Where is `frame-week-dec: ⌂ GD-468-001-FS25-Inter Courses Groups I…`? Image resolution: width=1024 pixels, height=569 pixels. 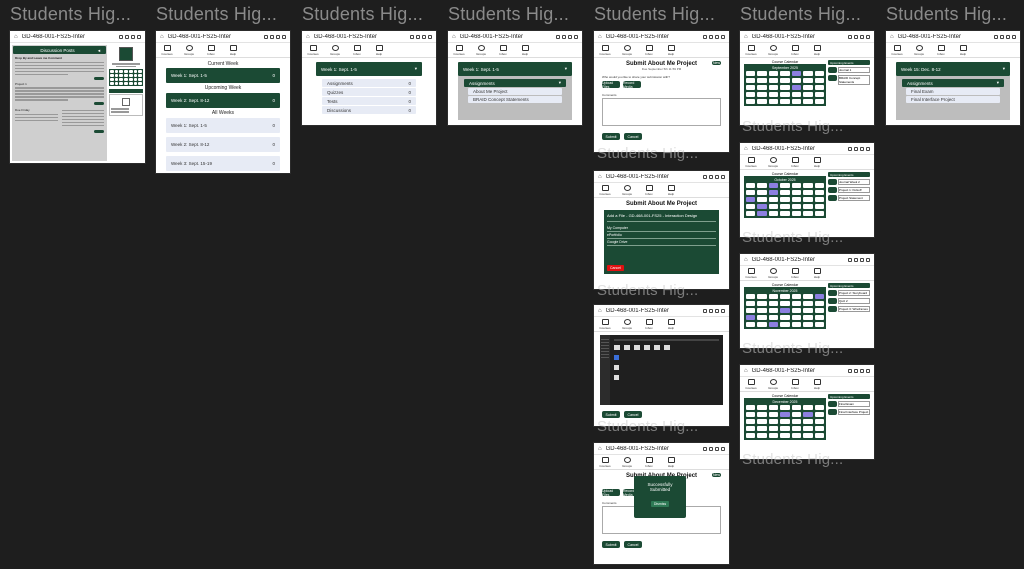
frame-week-dec: ⌂ GD-468-001-FS25-Inter Courses Groups I… is located at coordinates (953, 78).